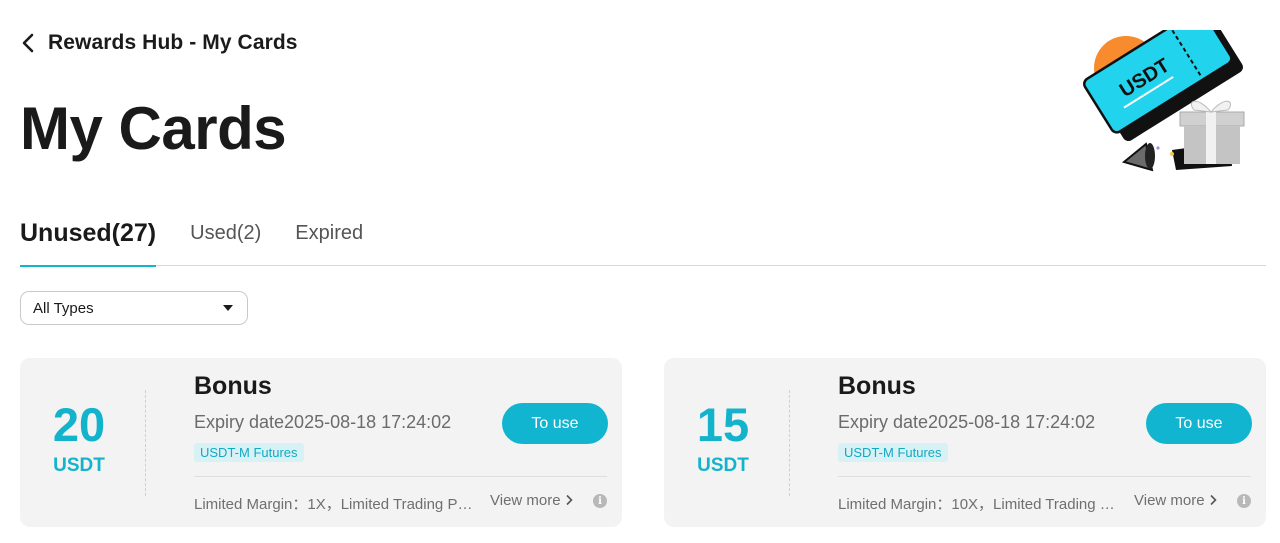  Describe the element at coordinates (329, 233) in the screenshot. I see `tab-expired: Expired` at that location.